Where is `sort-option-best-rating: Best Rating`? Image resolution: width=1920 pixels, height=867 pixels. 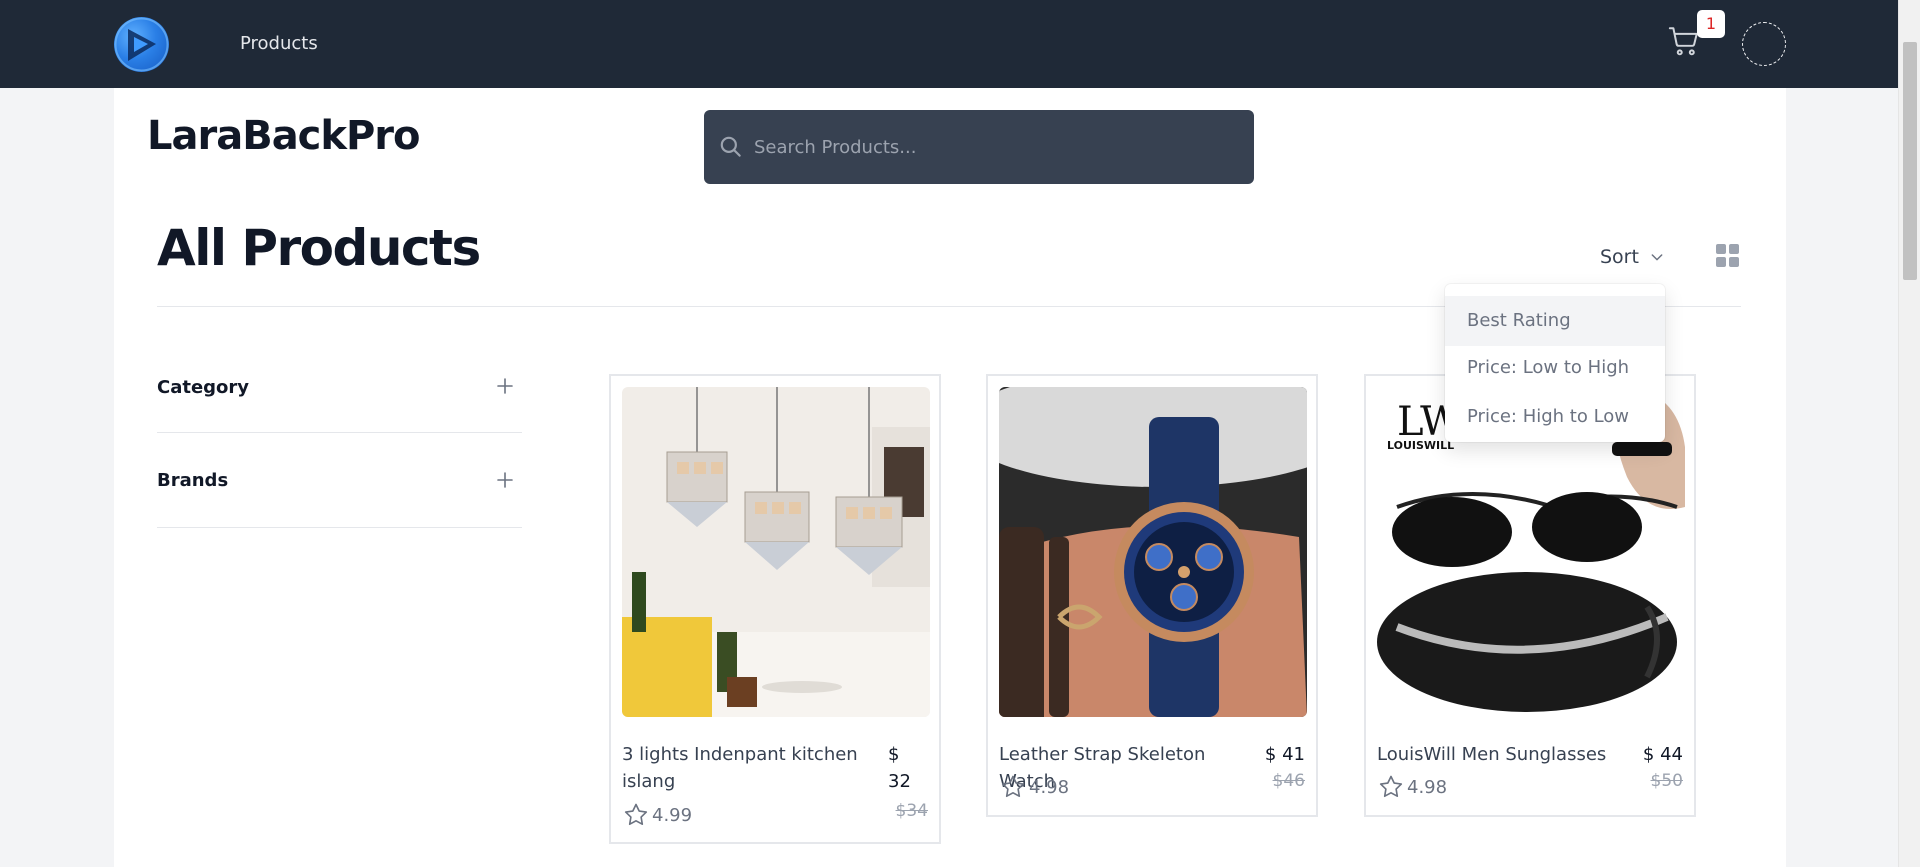 sort-option-best-rating: Best Rating is located at coordinates (1555, 321).